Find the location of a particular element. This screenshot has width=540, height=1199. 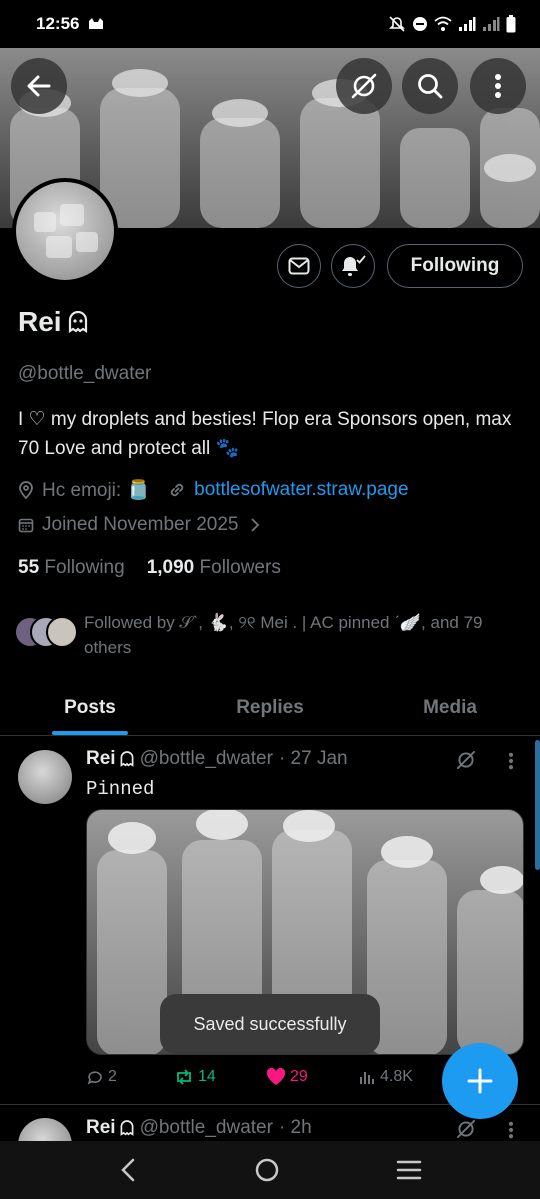

tab-replies: Replies is located at coordinates (270, 707).